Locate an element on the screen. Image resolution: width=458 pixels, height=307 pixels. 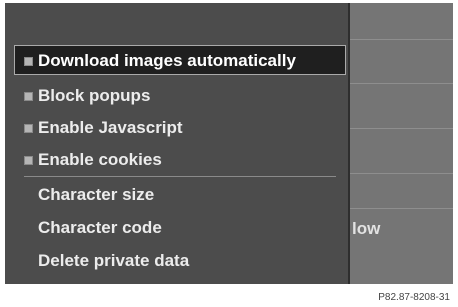
menu-item-download-images: Download images automatically is located at coordinates (180, 60).